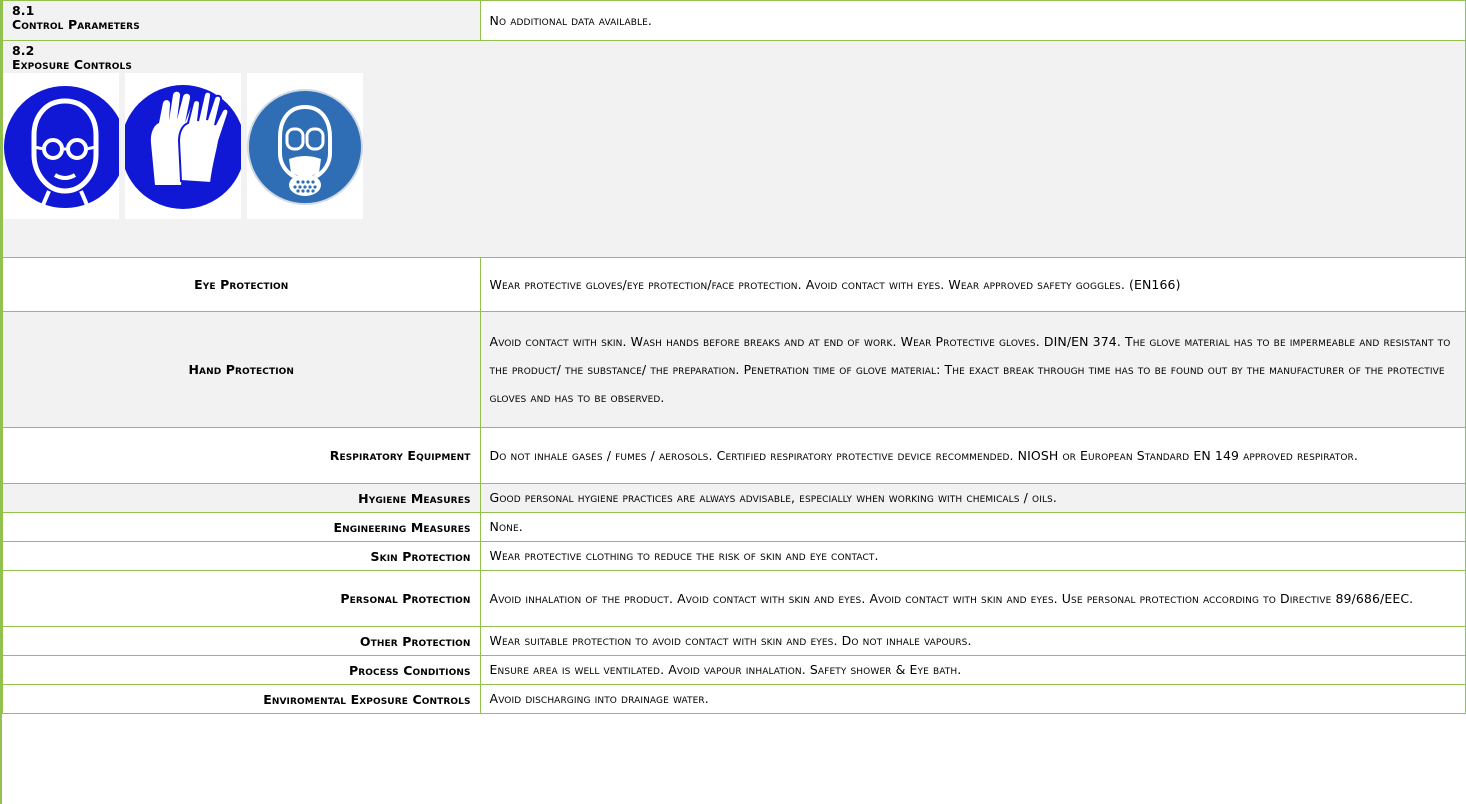  Describe the element at coordinates (241, 670) in the screenshot. I see `label-process-conditions: Process Conditions` at that location.